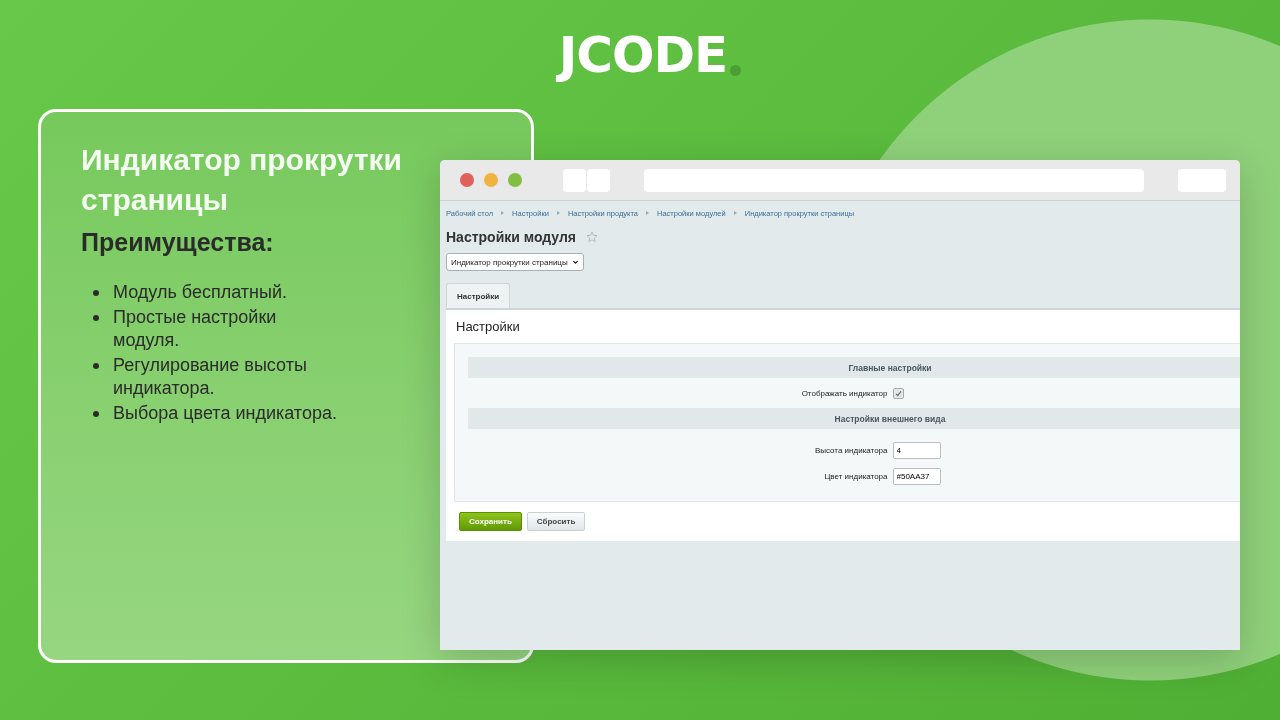  What do you see at coordinates (515, 262) in the screenshot?
I see `module-select: Индикатор прокрутки страницы` at bounding box center [515, 262].